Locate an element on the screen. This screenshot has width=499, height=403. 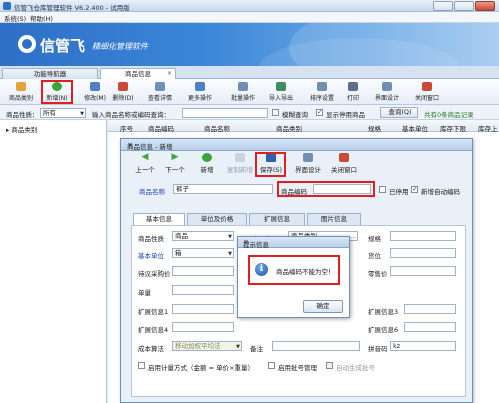
sort-button: 排序设置 is located at coordinates (322, 92).